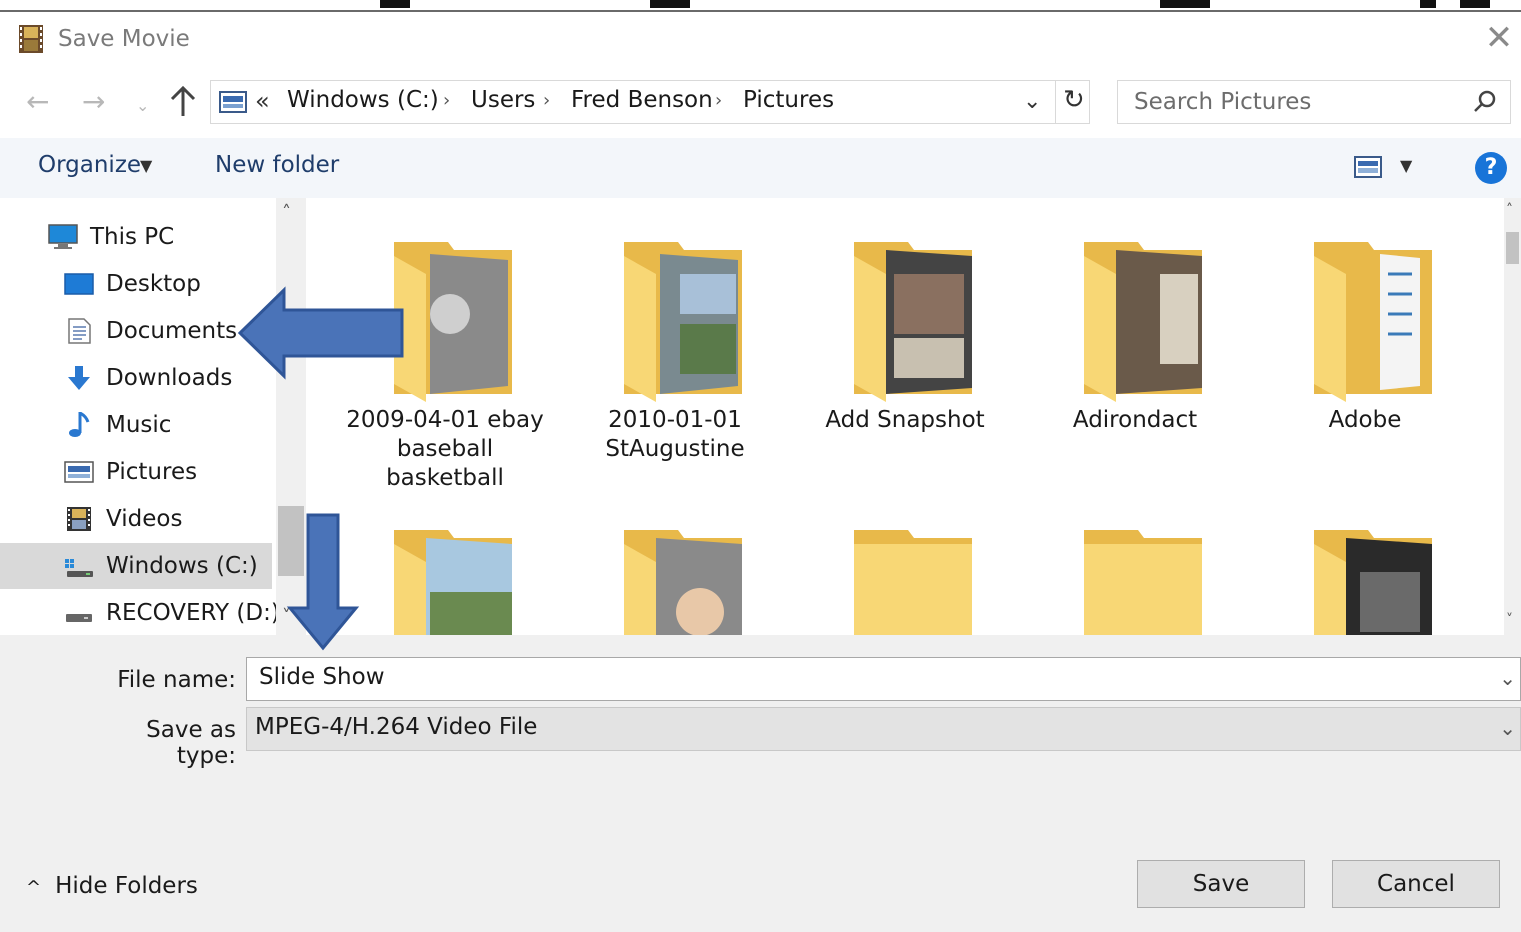 The width and height of the screenshot is (1521, 932). I want to click on save-as-type-label: Save as type:, so click(191, 743).